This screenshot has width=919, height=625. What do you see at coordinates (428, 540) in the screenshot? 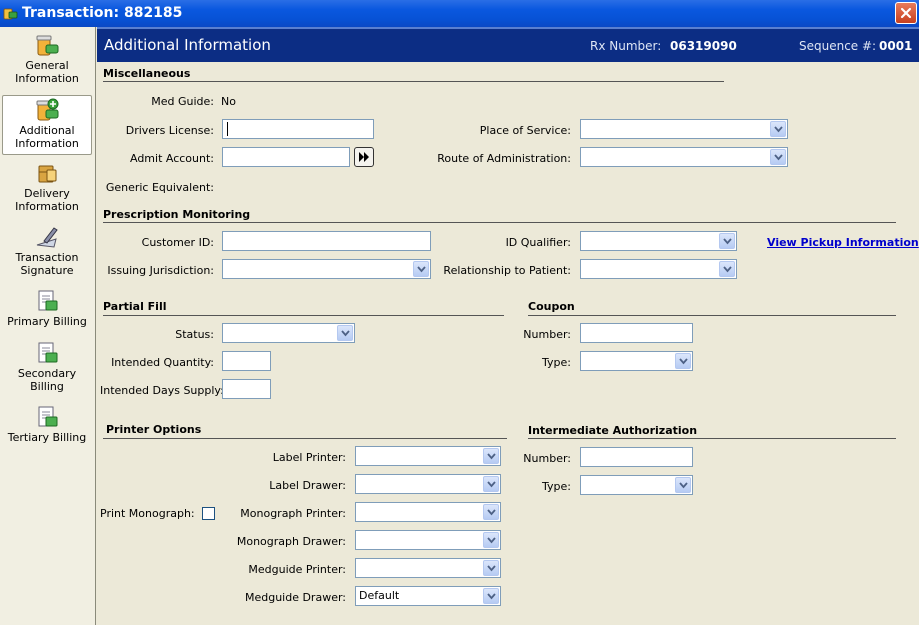
I see `monograph-drawer-select` at bounding box center [428, 540].